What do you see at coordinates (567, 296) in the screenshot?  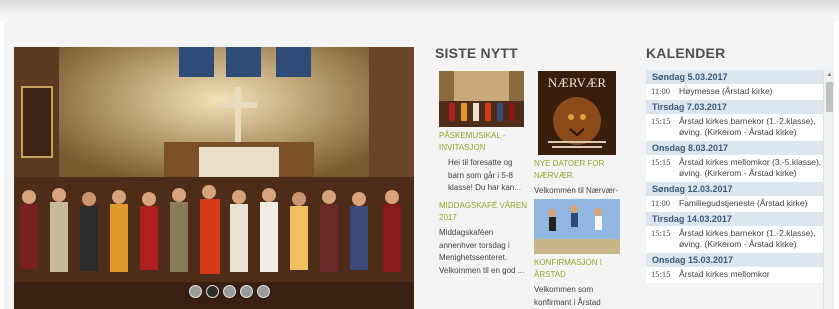 I see `news-excerpt: Velkommen som konfirmant i Årstad` at bounding box center [567, 296].